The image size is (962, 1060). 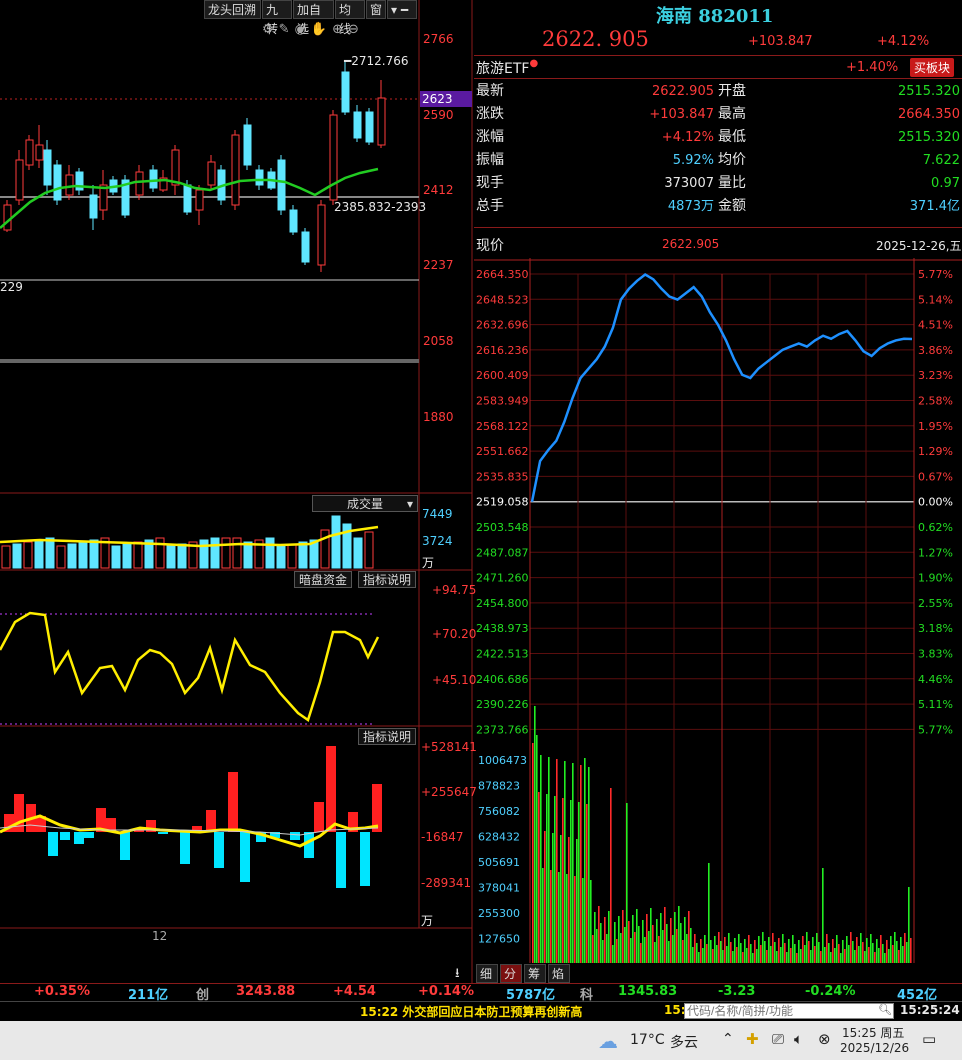 What do you see at coordinates (499, 811) in the screenshot?
I see `intraday-volume-level: 756082` at bounding box center [499, 811].